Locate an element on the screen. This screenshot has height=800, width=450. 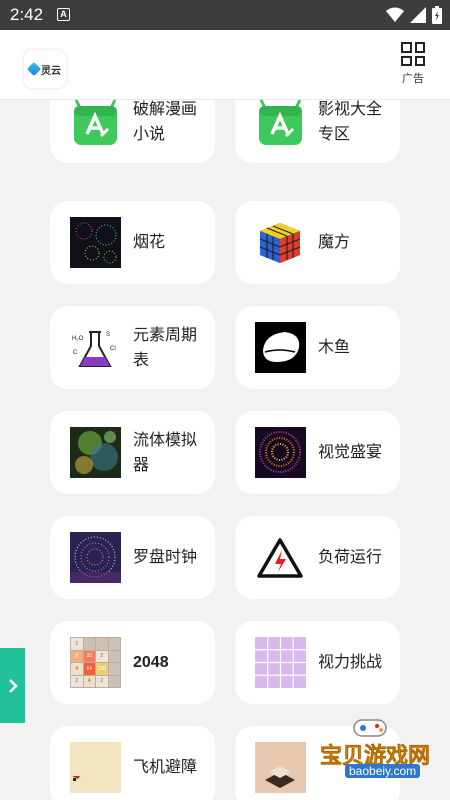
2048-grid-icon: 2 8 32 2 4 64 128 2 4 2 is located at coordinates (95, 662).